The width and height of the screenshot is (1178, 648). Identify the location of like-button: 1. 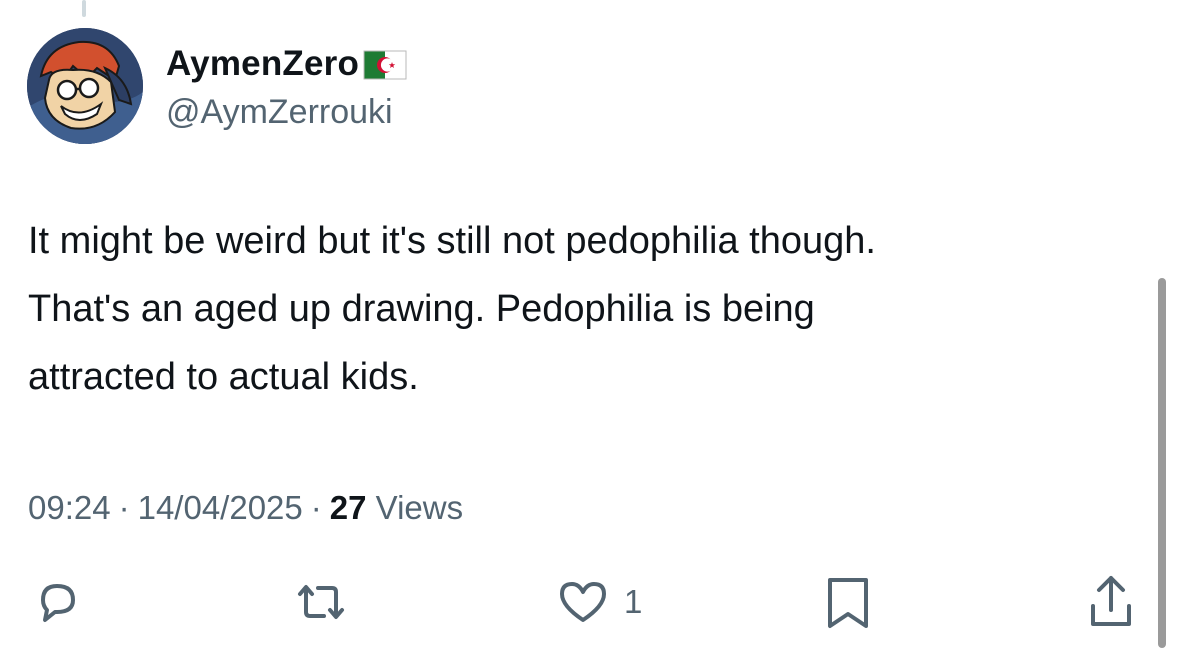
(597, 602).